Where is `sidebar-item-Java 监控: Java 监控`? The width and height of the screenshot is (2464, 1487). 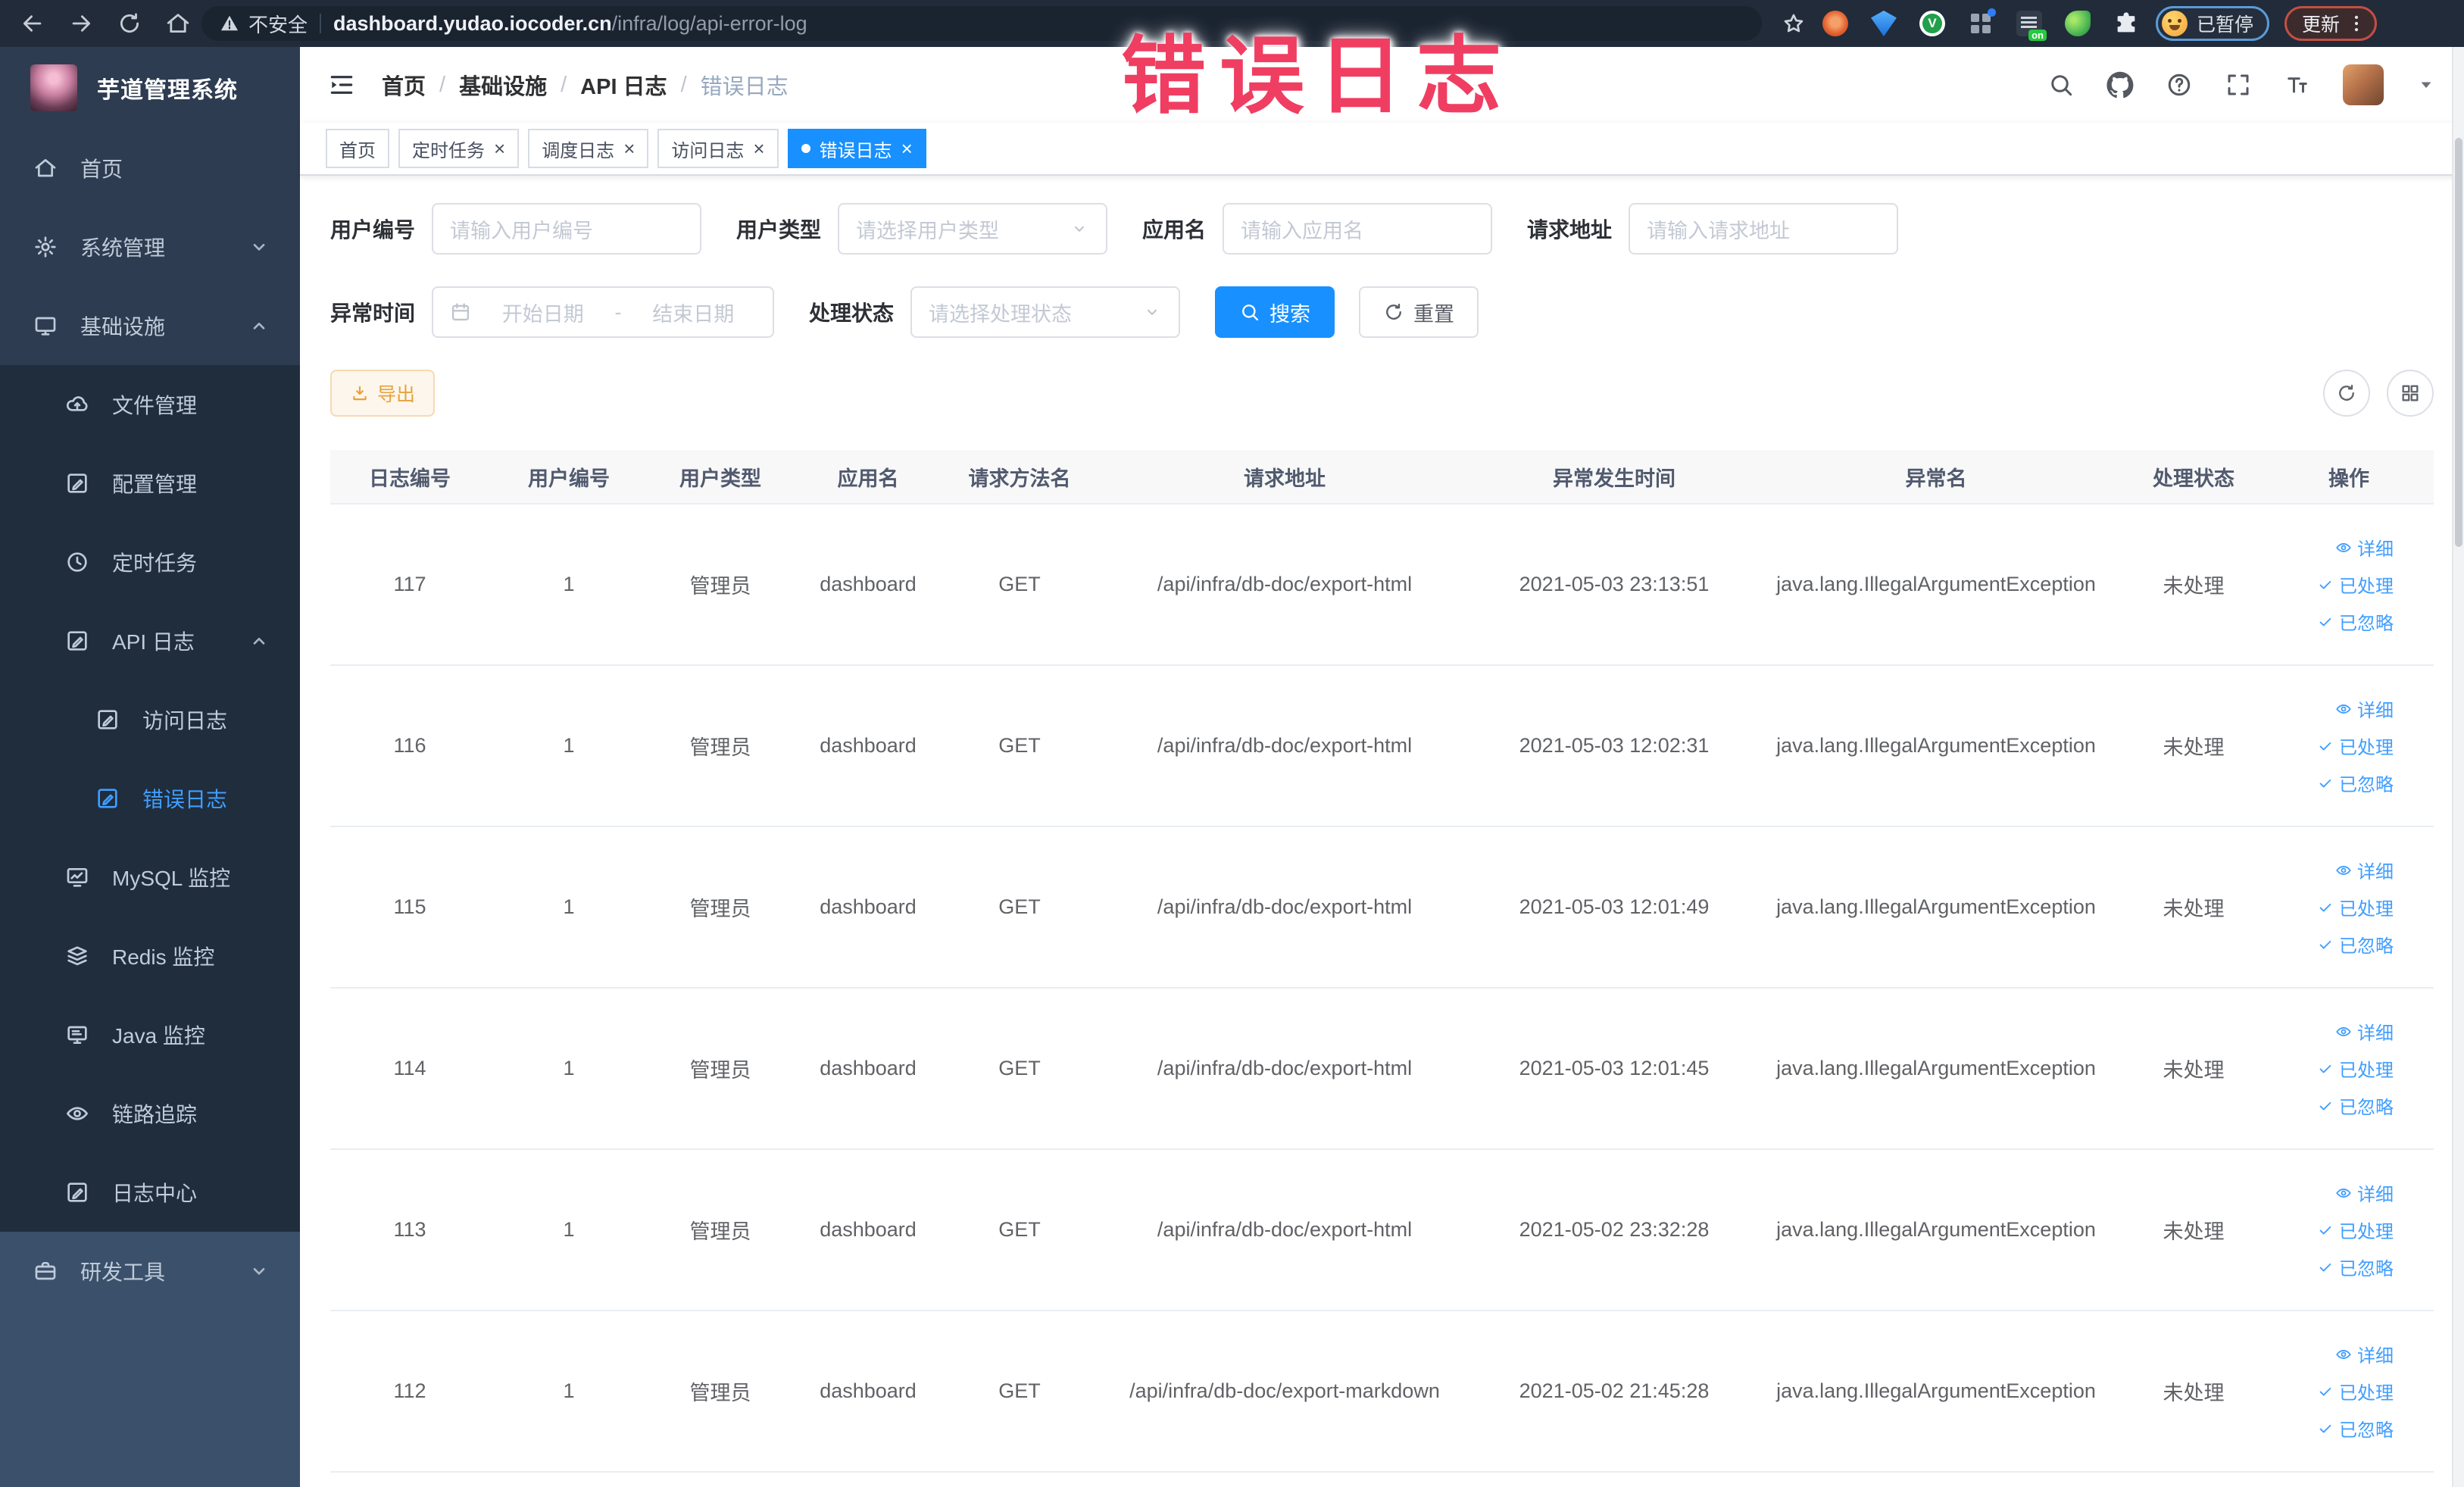 sidebar-item-Java 监控: Java 监控 is located at coordinates (150, 1034).